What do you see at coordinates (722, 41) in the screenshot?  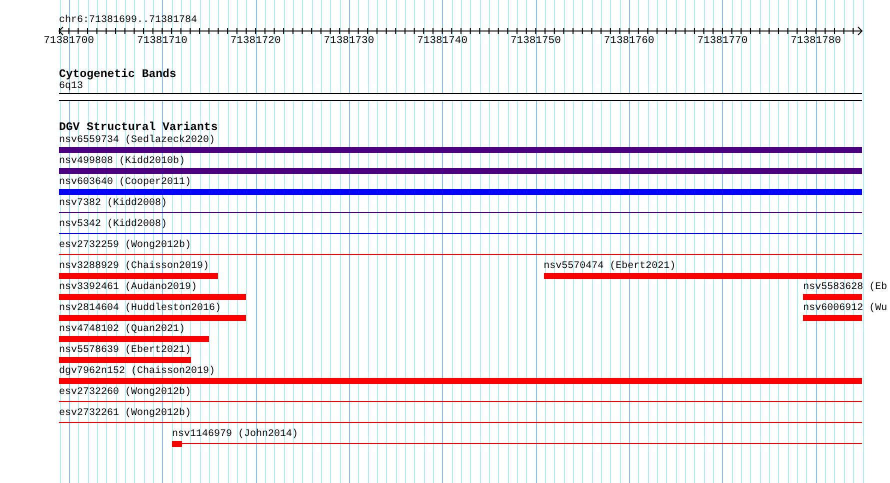 I see `tick-label: 71381770` at bounding box center [722, 41].